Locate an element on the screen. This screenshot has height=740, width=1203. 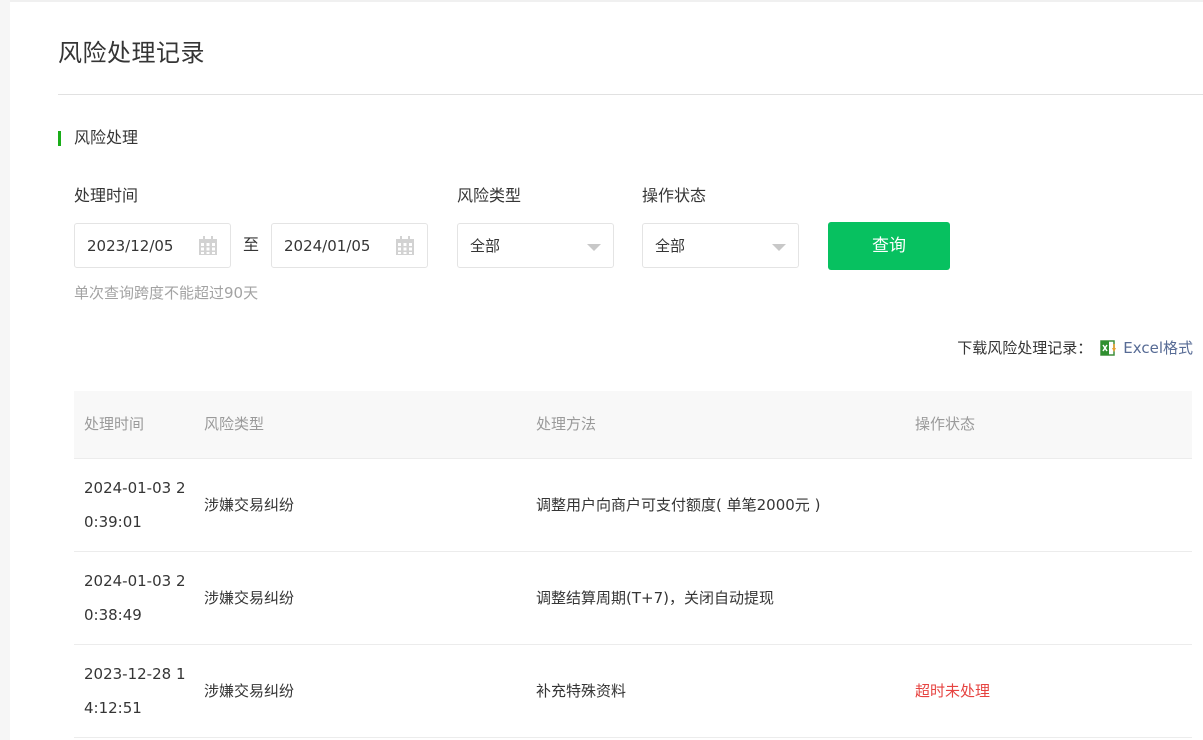
download-row: 下载风险处理记录： Excel格式 is located at coordinates (1075, 348).